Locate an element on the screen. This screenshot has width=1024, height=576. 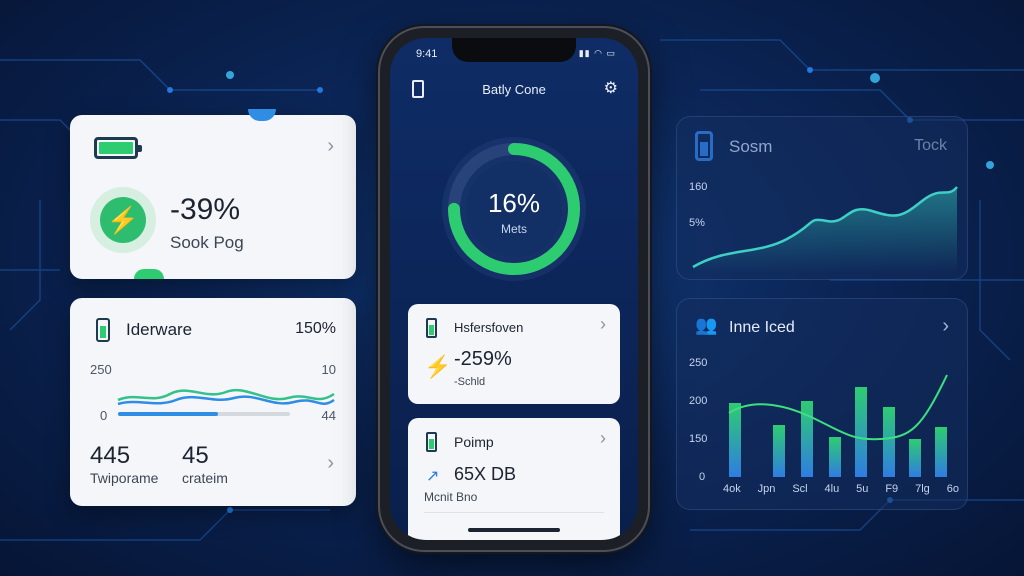
axis-label: 0 is located at coordinates (104, 415).